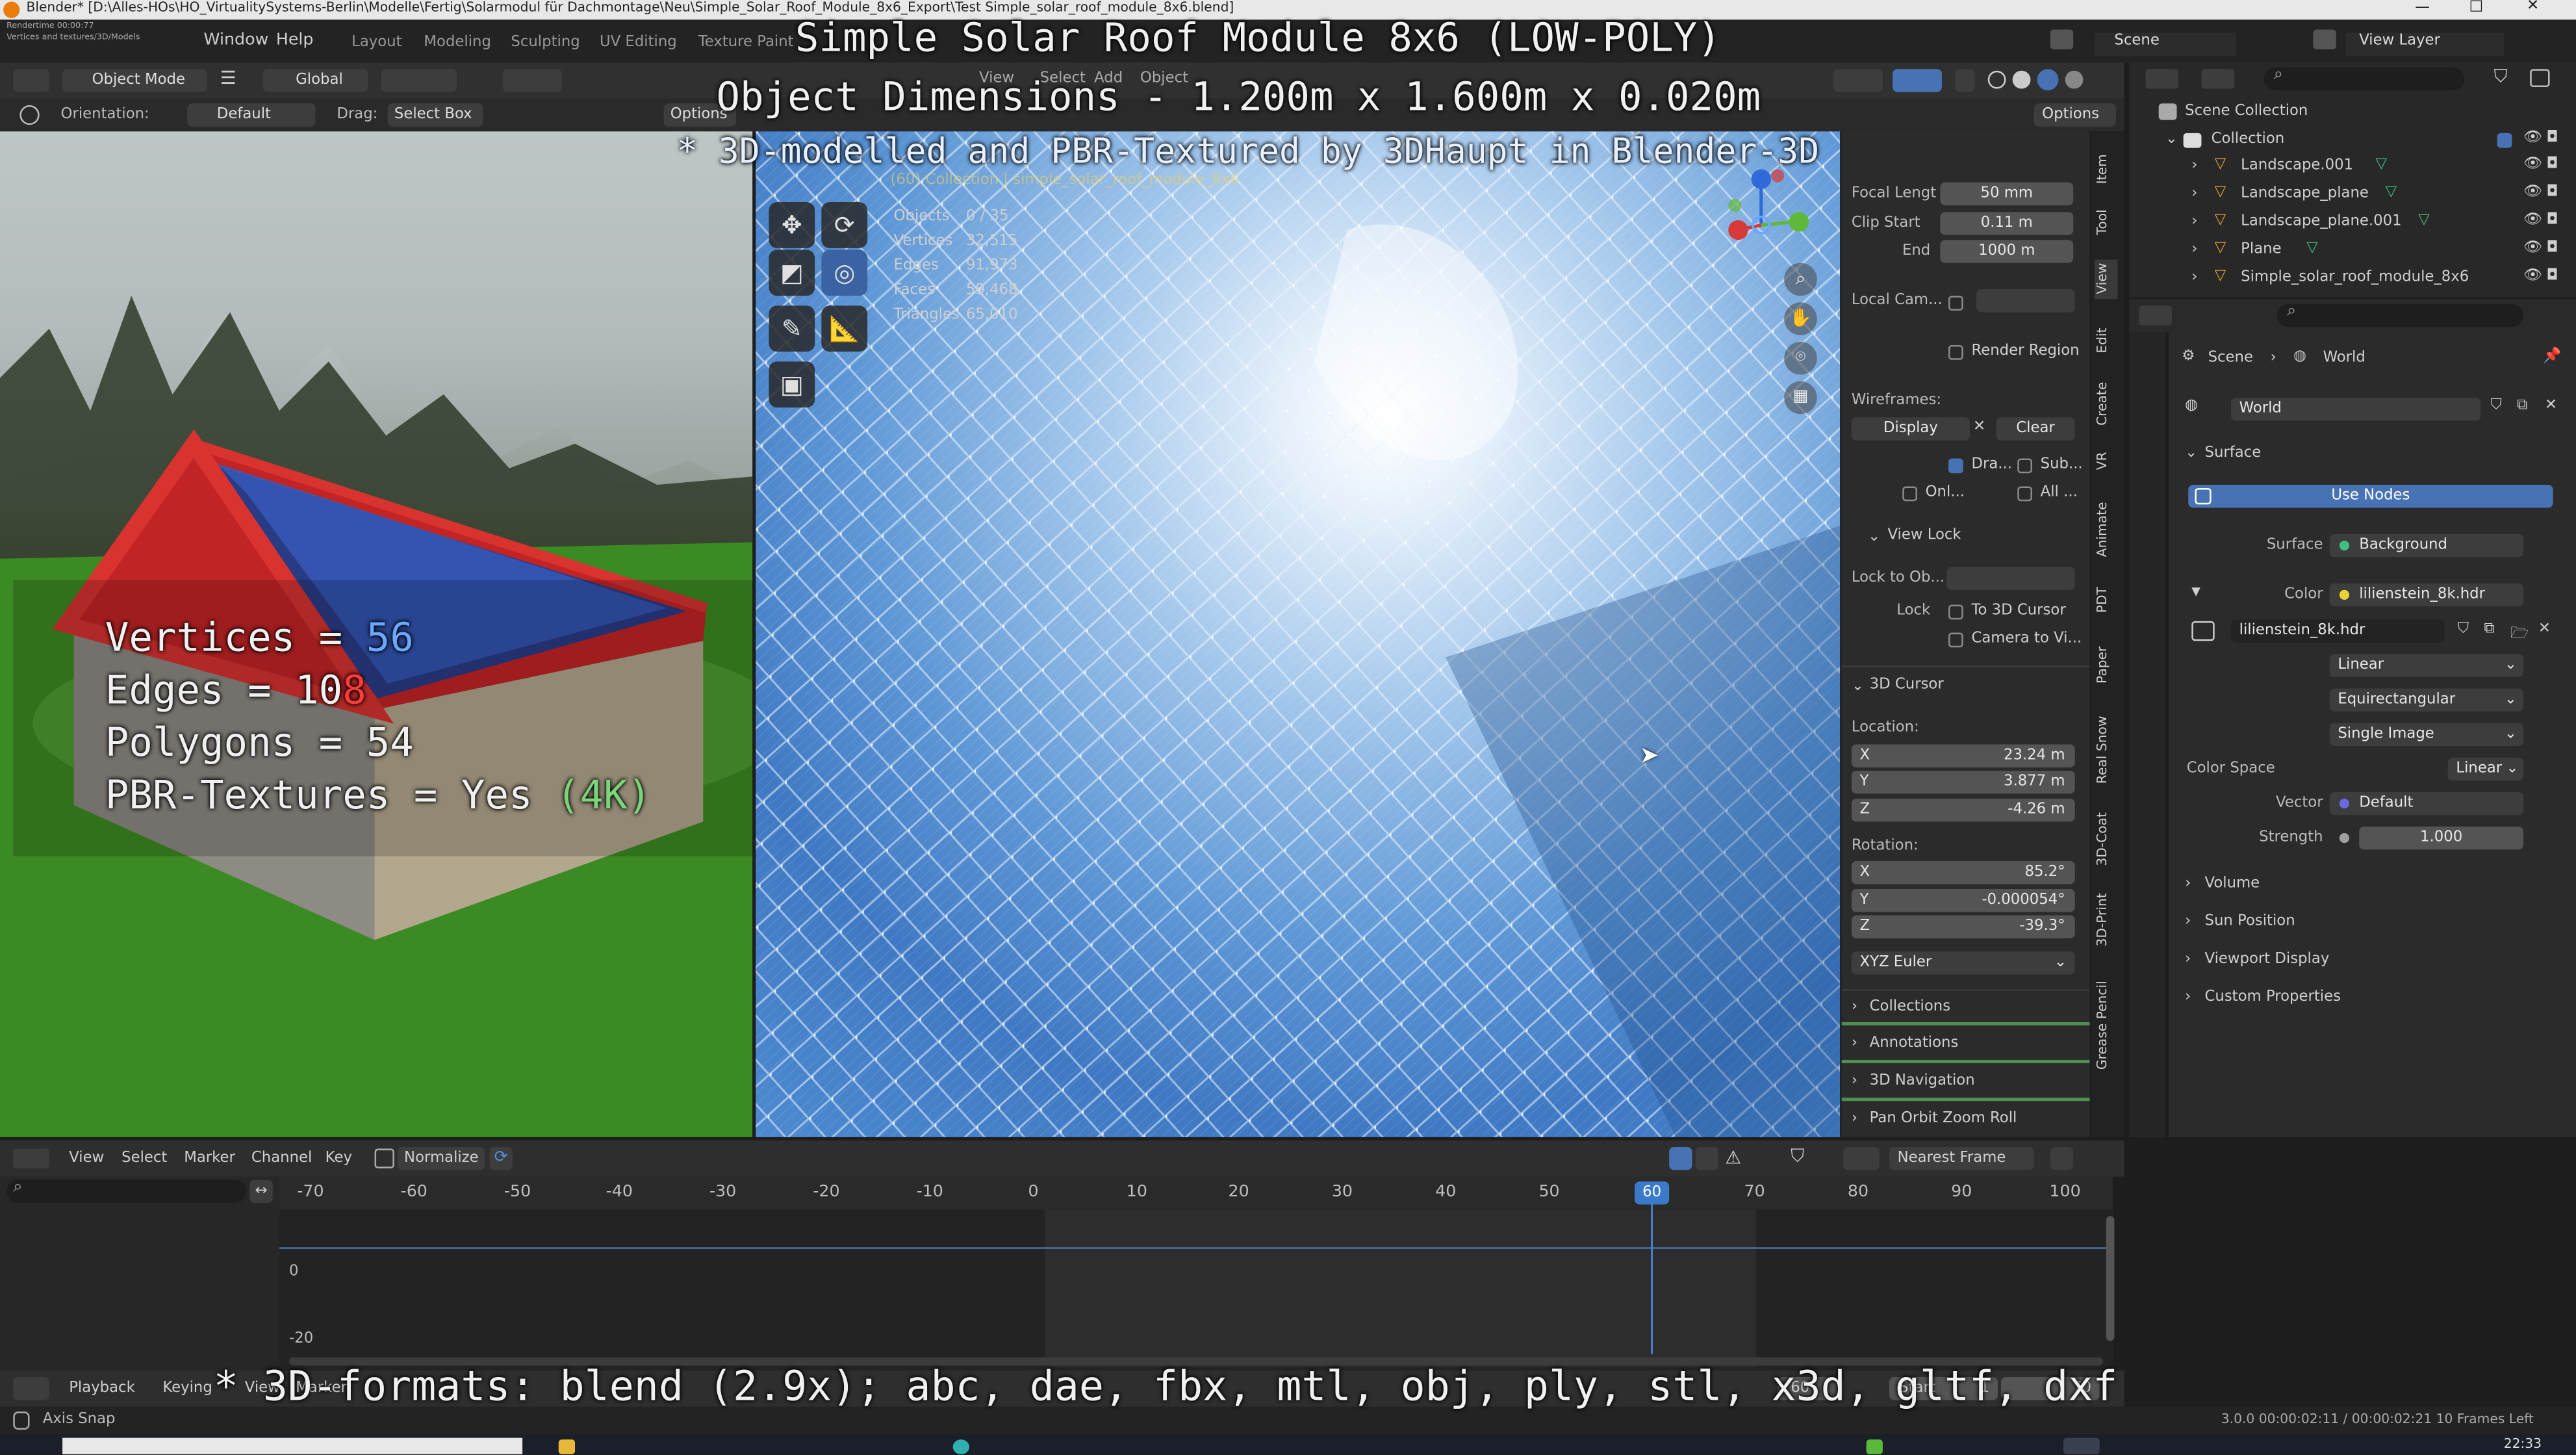 The width and height of the screenshot is (2576, 1455). I want to click on strength-field: 1.000, so click(2441, 838).